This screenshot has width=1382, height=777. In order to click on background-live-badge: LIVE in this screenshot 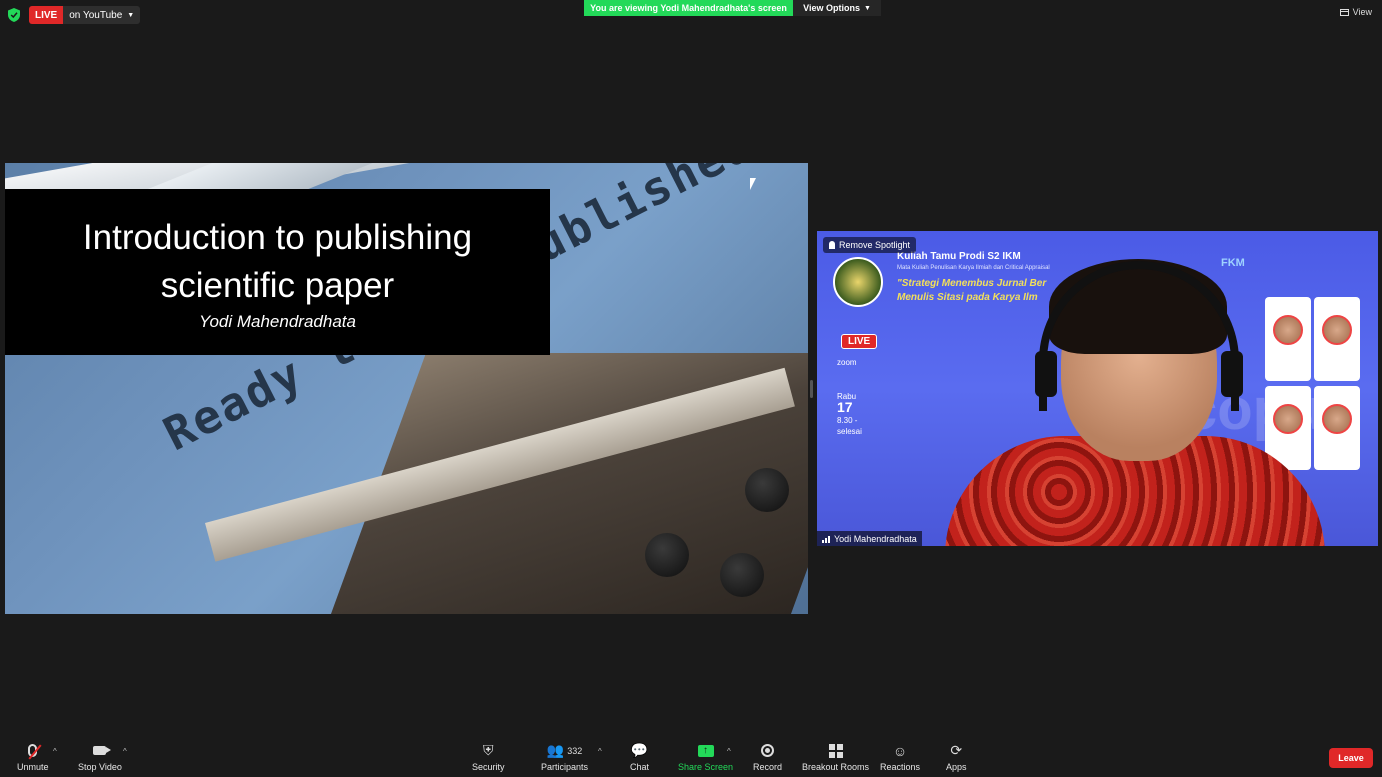, I will do `click(859, 341)`.